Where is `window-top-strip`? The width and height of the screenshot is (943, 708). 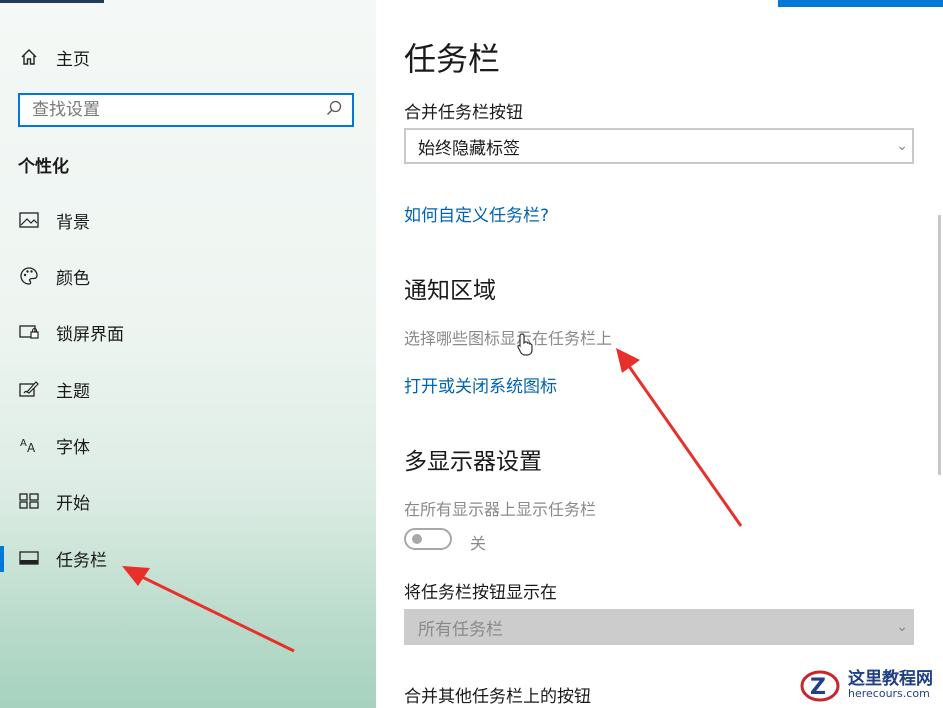 window-top-strip is located at coordinates (52, 1).